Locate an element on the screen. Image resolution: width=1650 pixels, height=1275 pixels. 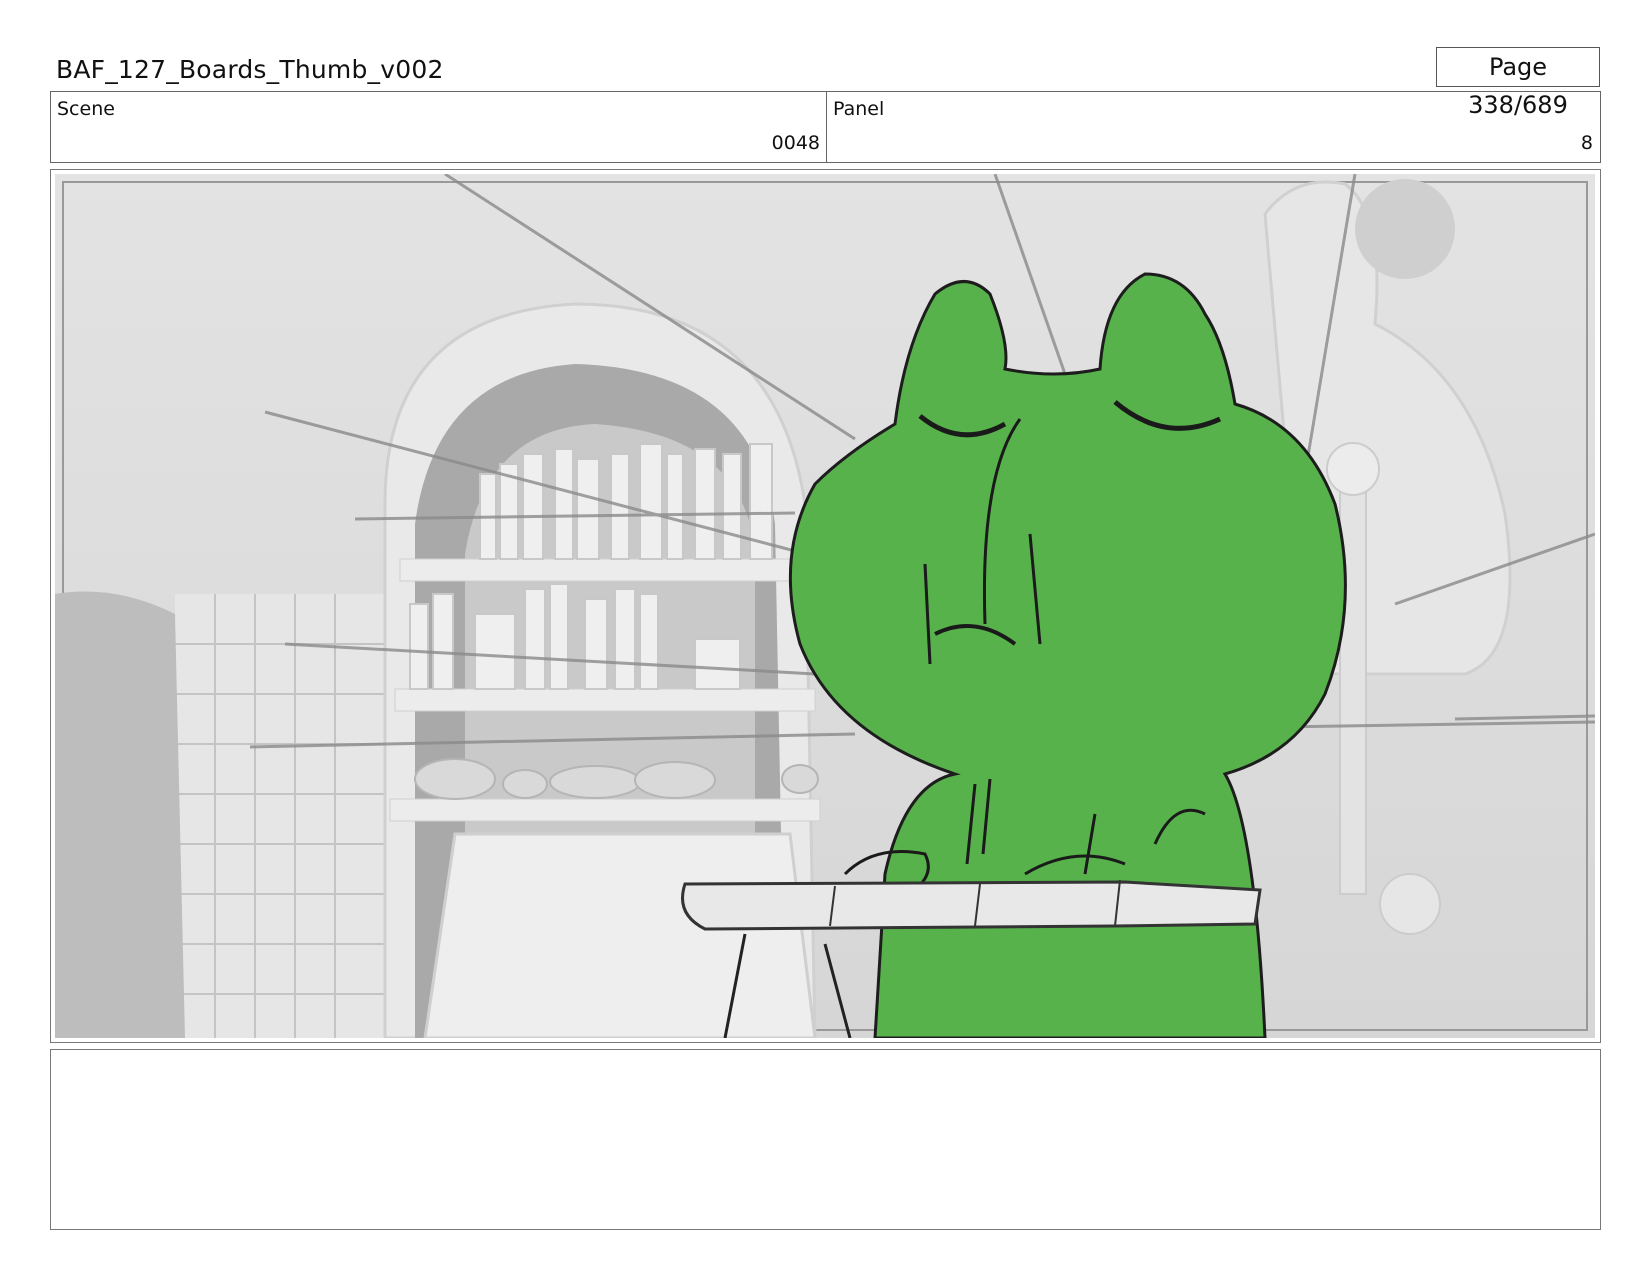
panel-cell: Panel 8 is located at coordinates (1213, 127).